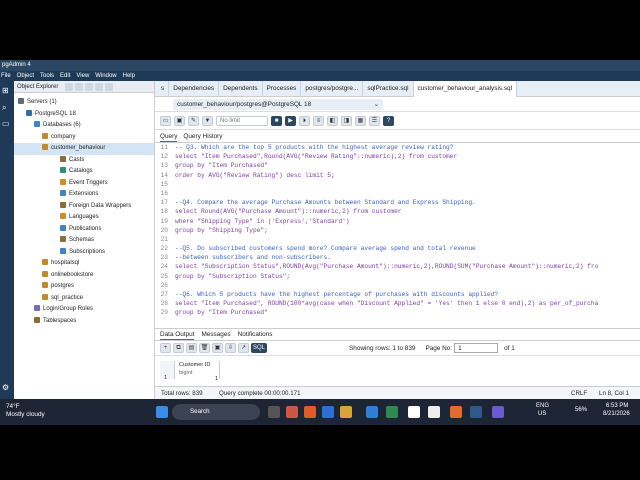 Image resolution: width=640 pixels, height=480 pixels. Describe the element at coordinates (84, 264) in the screenshot. I see `tree-item: hospitalsql` at that location.